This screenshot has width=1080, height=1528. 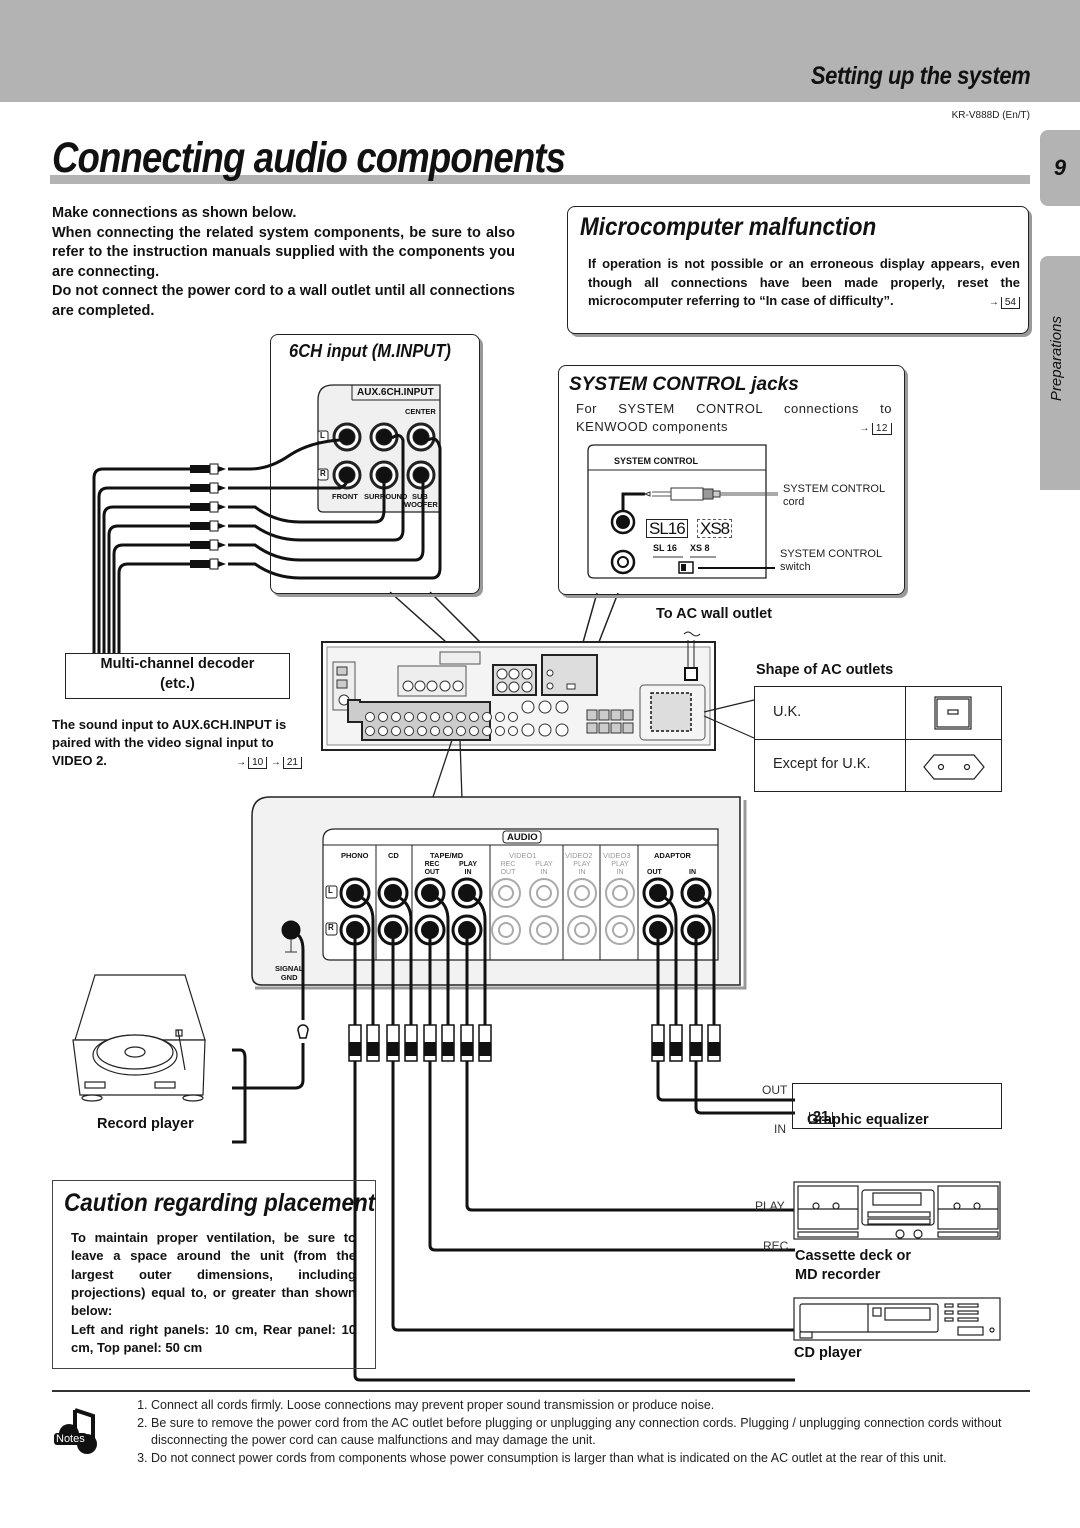 What do you see at coordinates (468, 868) in the screenshot?
I see `tape-play-in: PLAY IN` at bounding box center [468, 868].